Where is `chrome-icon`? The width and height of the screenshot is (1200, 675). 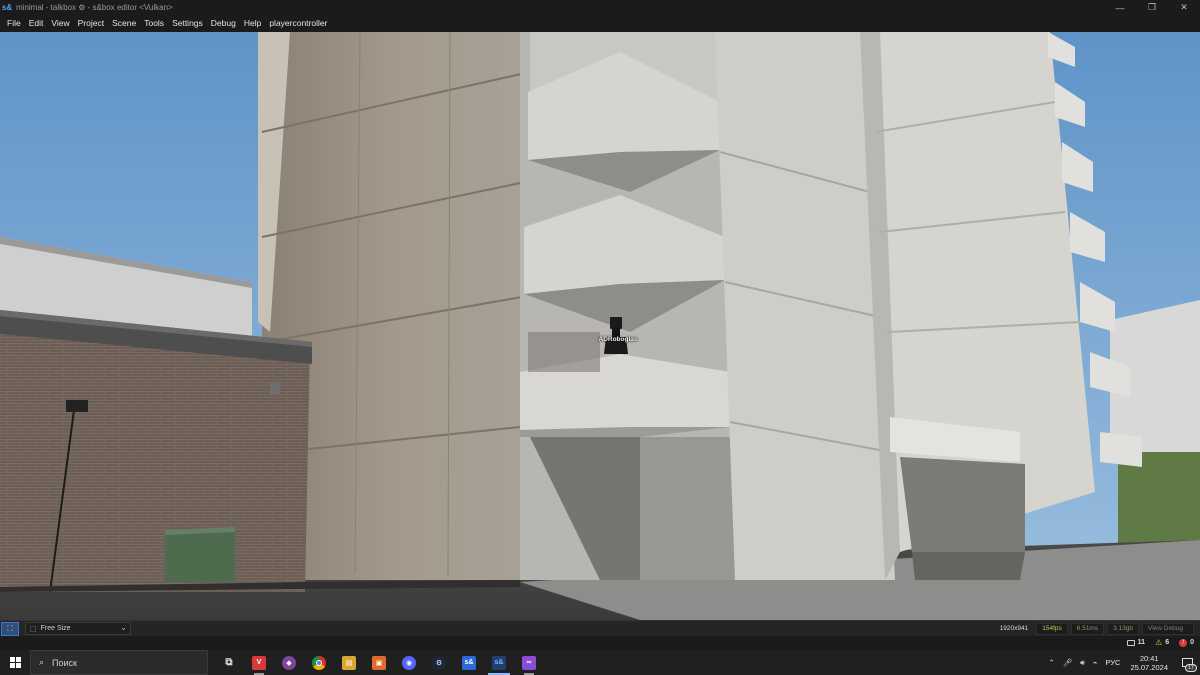 chrome-icon is located at coordinates (319, 662).